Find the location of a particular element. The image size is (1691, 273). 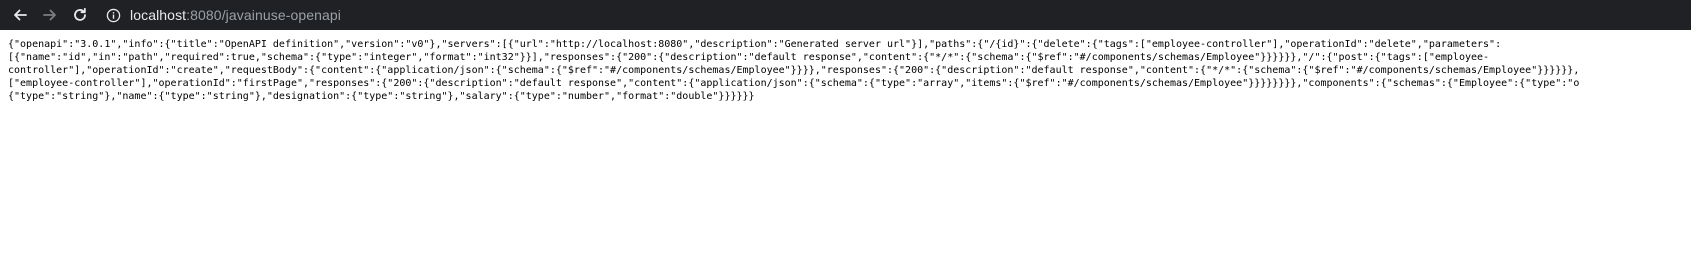

reload-icon is located at coordinates (80, 14).